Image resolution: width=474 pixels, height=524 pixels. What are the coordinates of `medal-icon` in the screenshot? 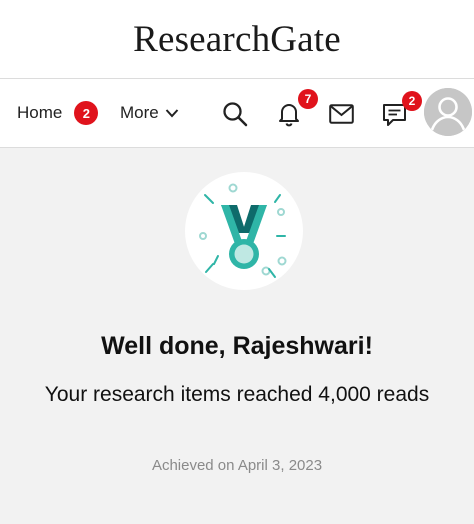 It's located at (243, 230).